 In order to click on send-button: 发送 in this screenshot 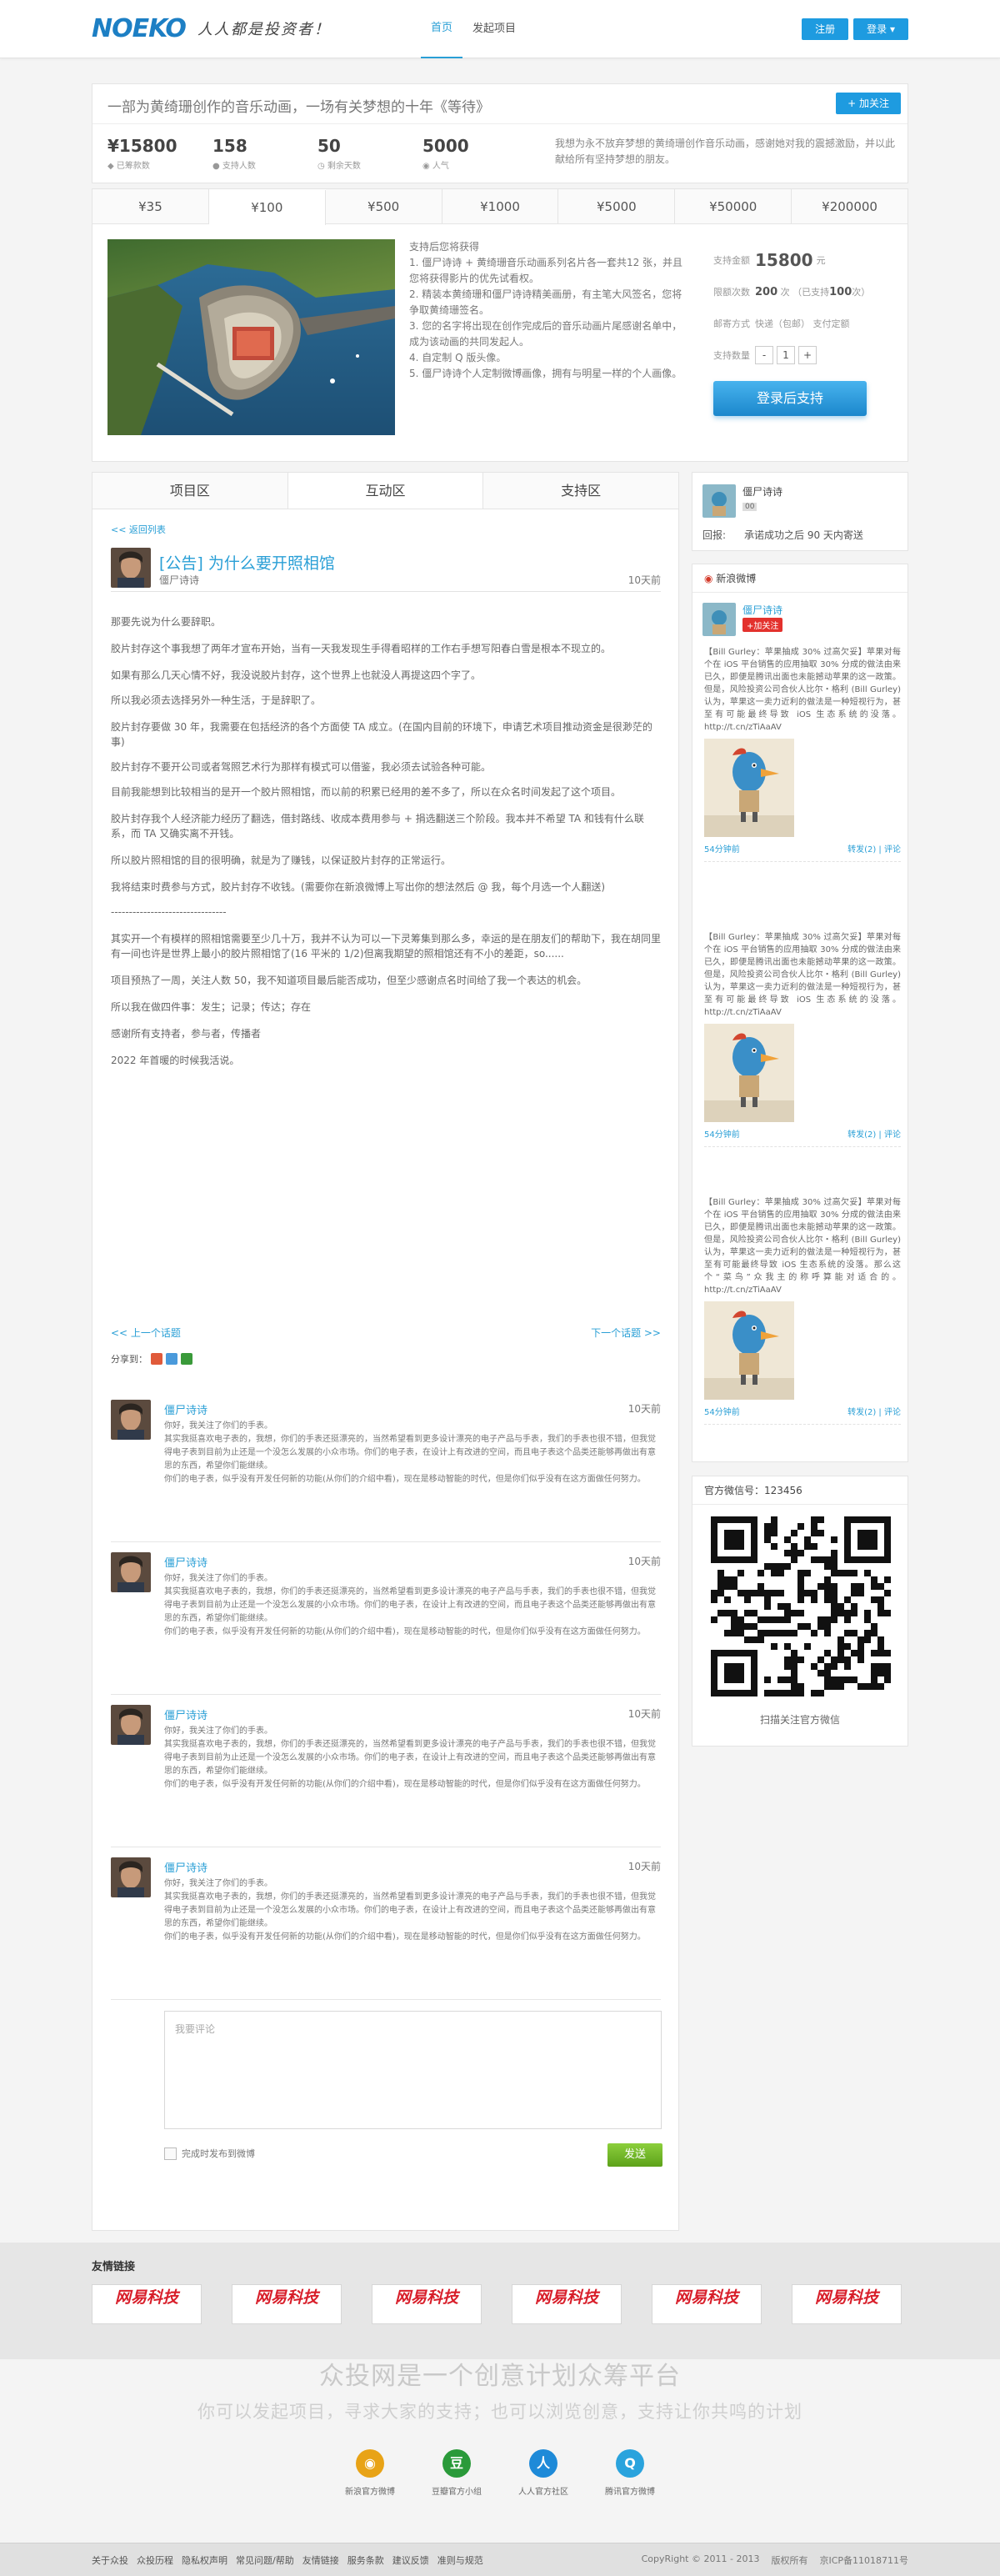, I will do `click(635, 2155)`.